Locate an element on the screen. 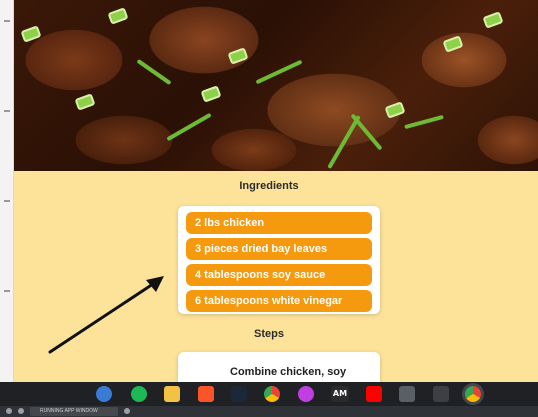  game-app-icon is located at coordinates (441, 394).